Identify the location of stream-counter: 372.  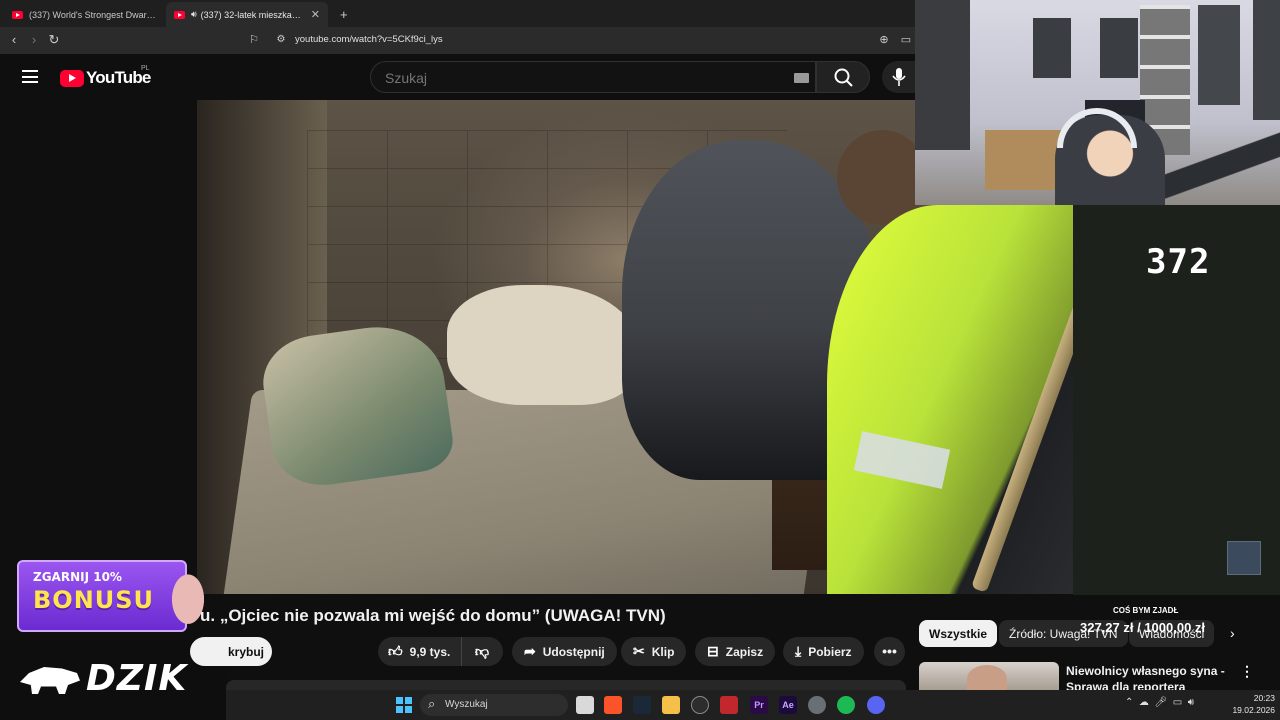
(1178, 262).